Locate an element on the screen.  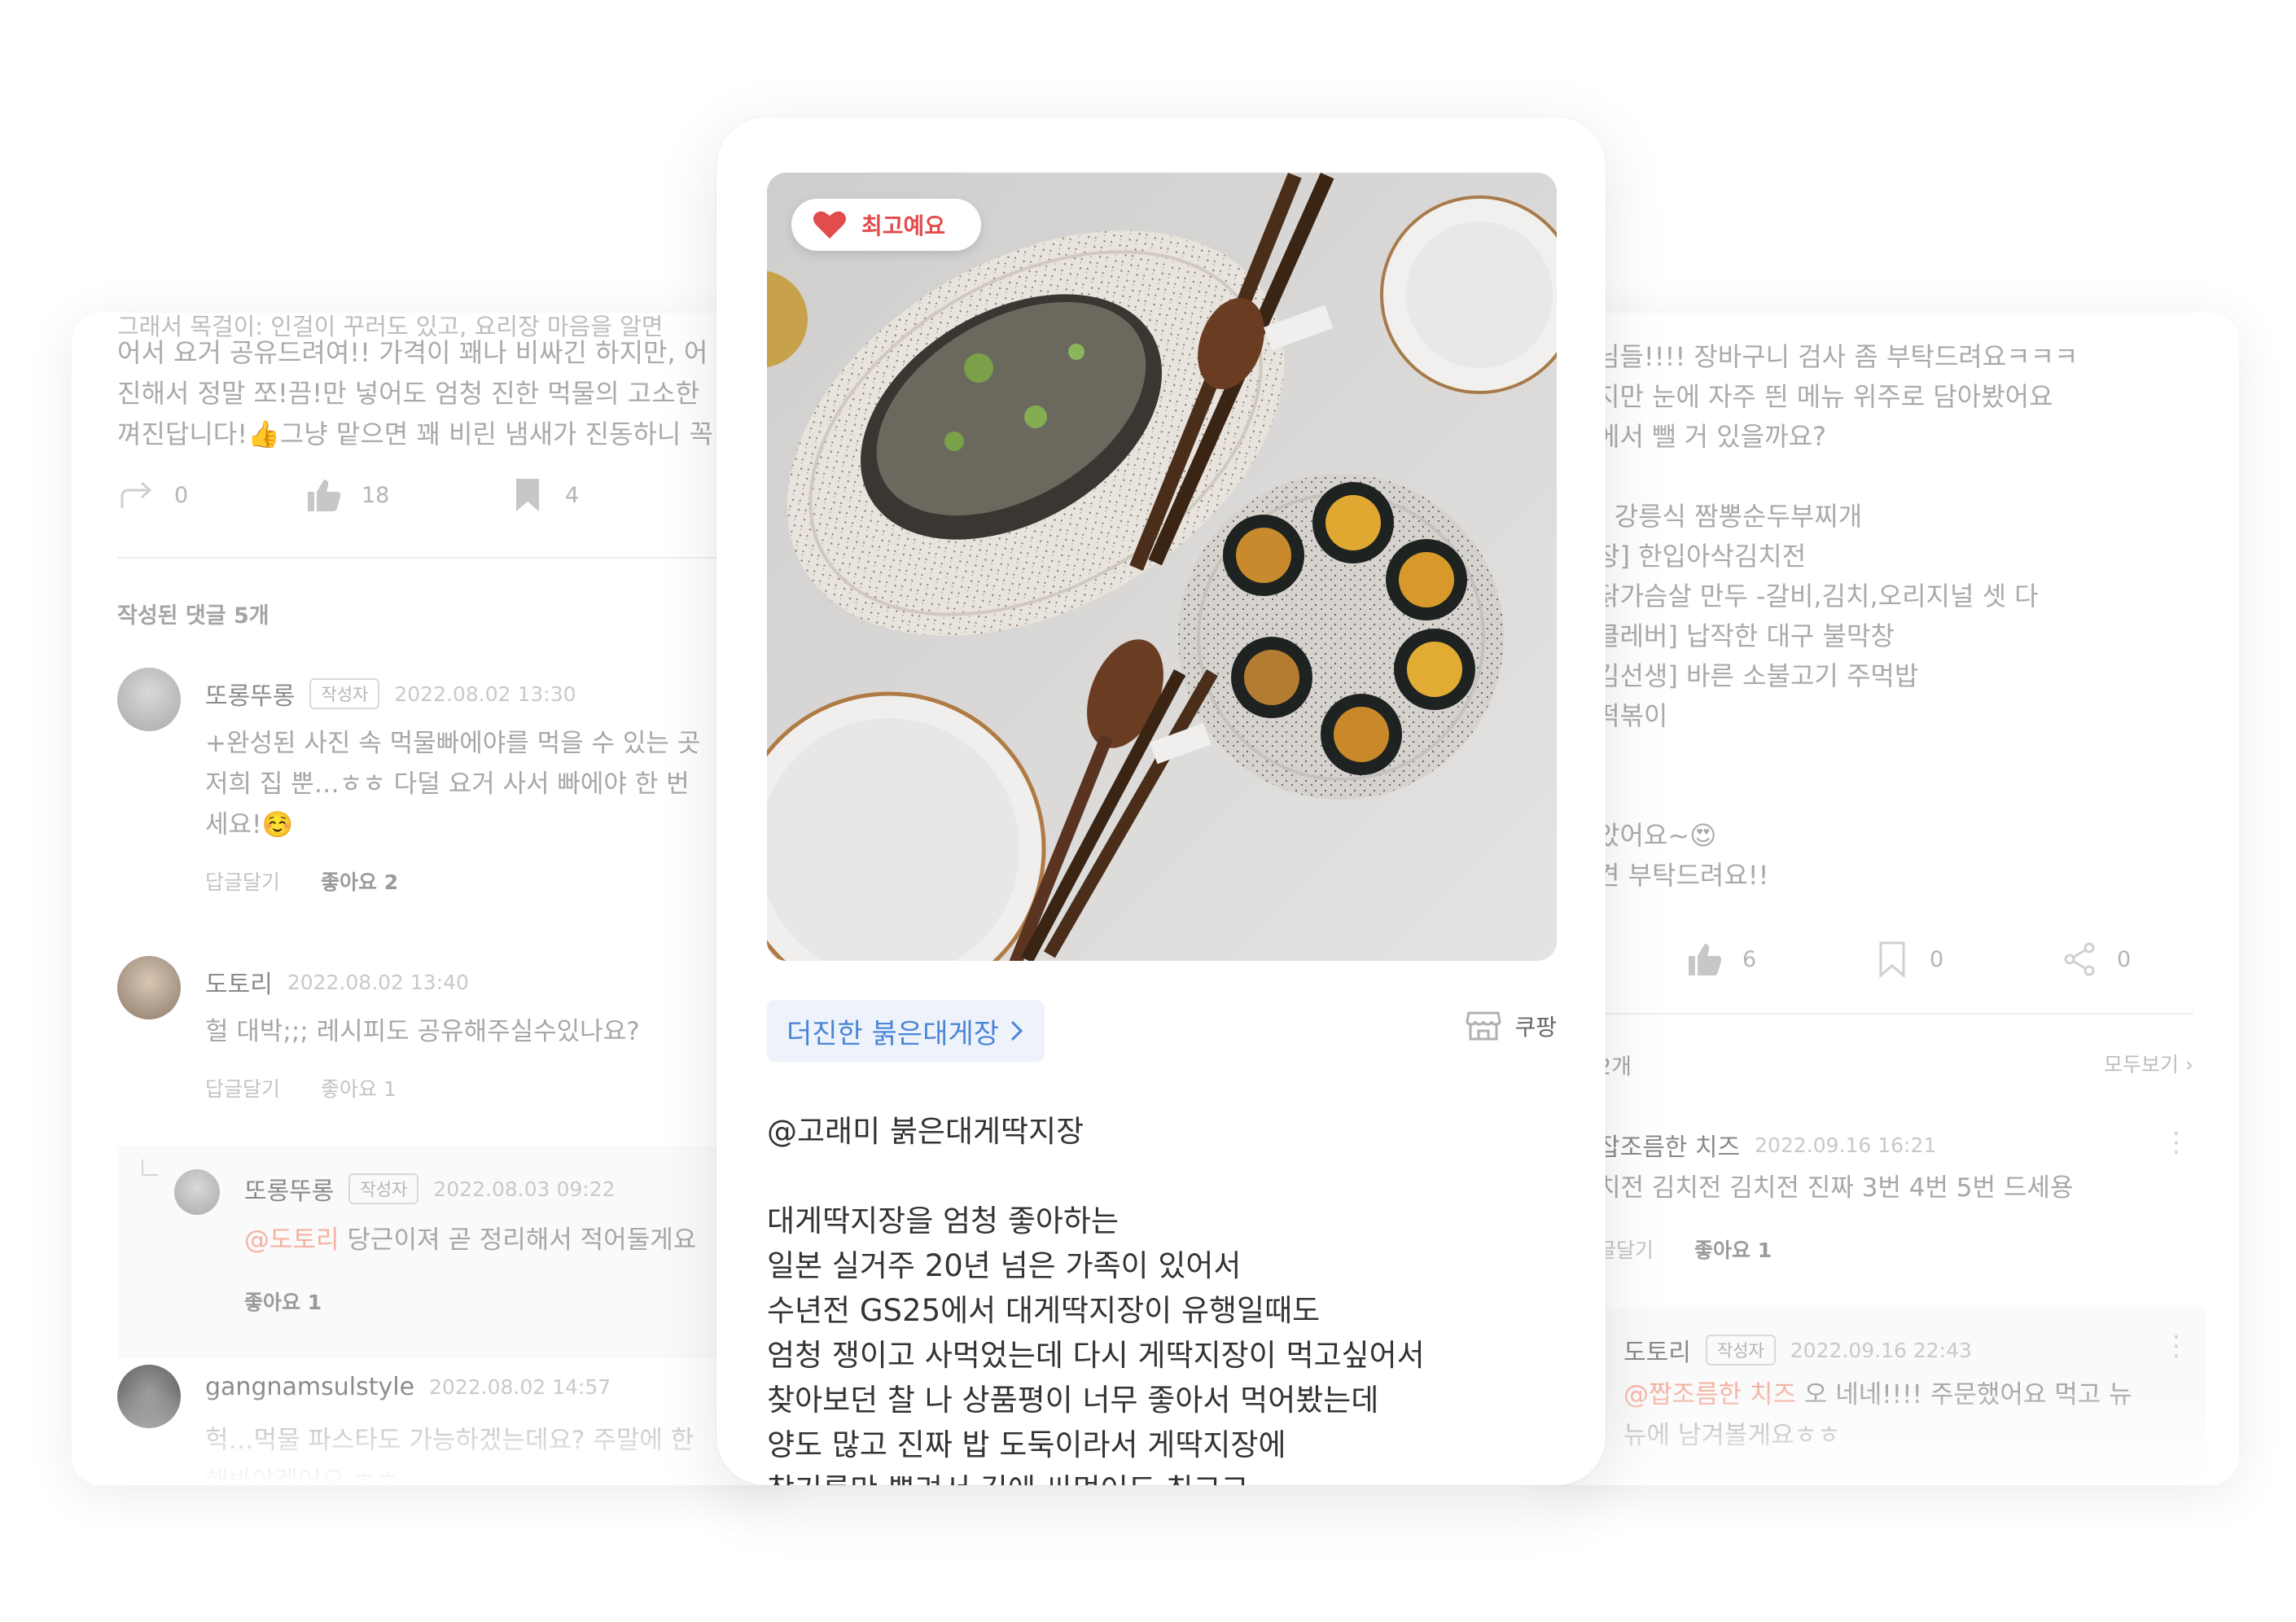
forward-arrow-icon is located at coordinates (136, 495).